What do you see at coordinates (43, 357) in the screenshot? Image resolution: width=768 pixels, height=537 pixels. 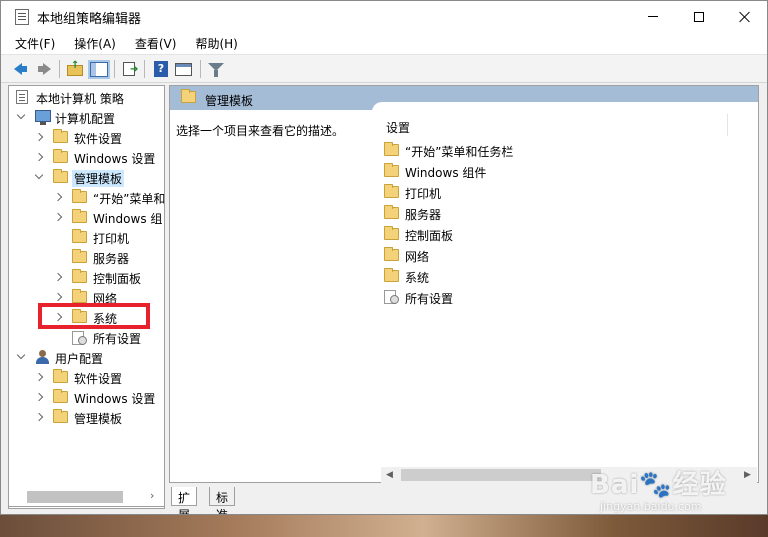 I see `user-icon` at bounding box center [43, 357].